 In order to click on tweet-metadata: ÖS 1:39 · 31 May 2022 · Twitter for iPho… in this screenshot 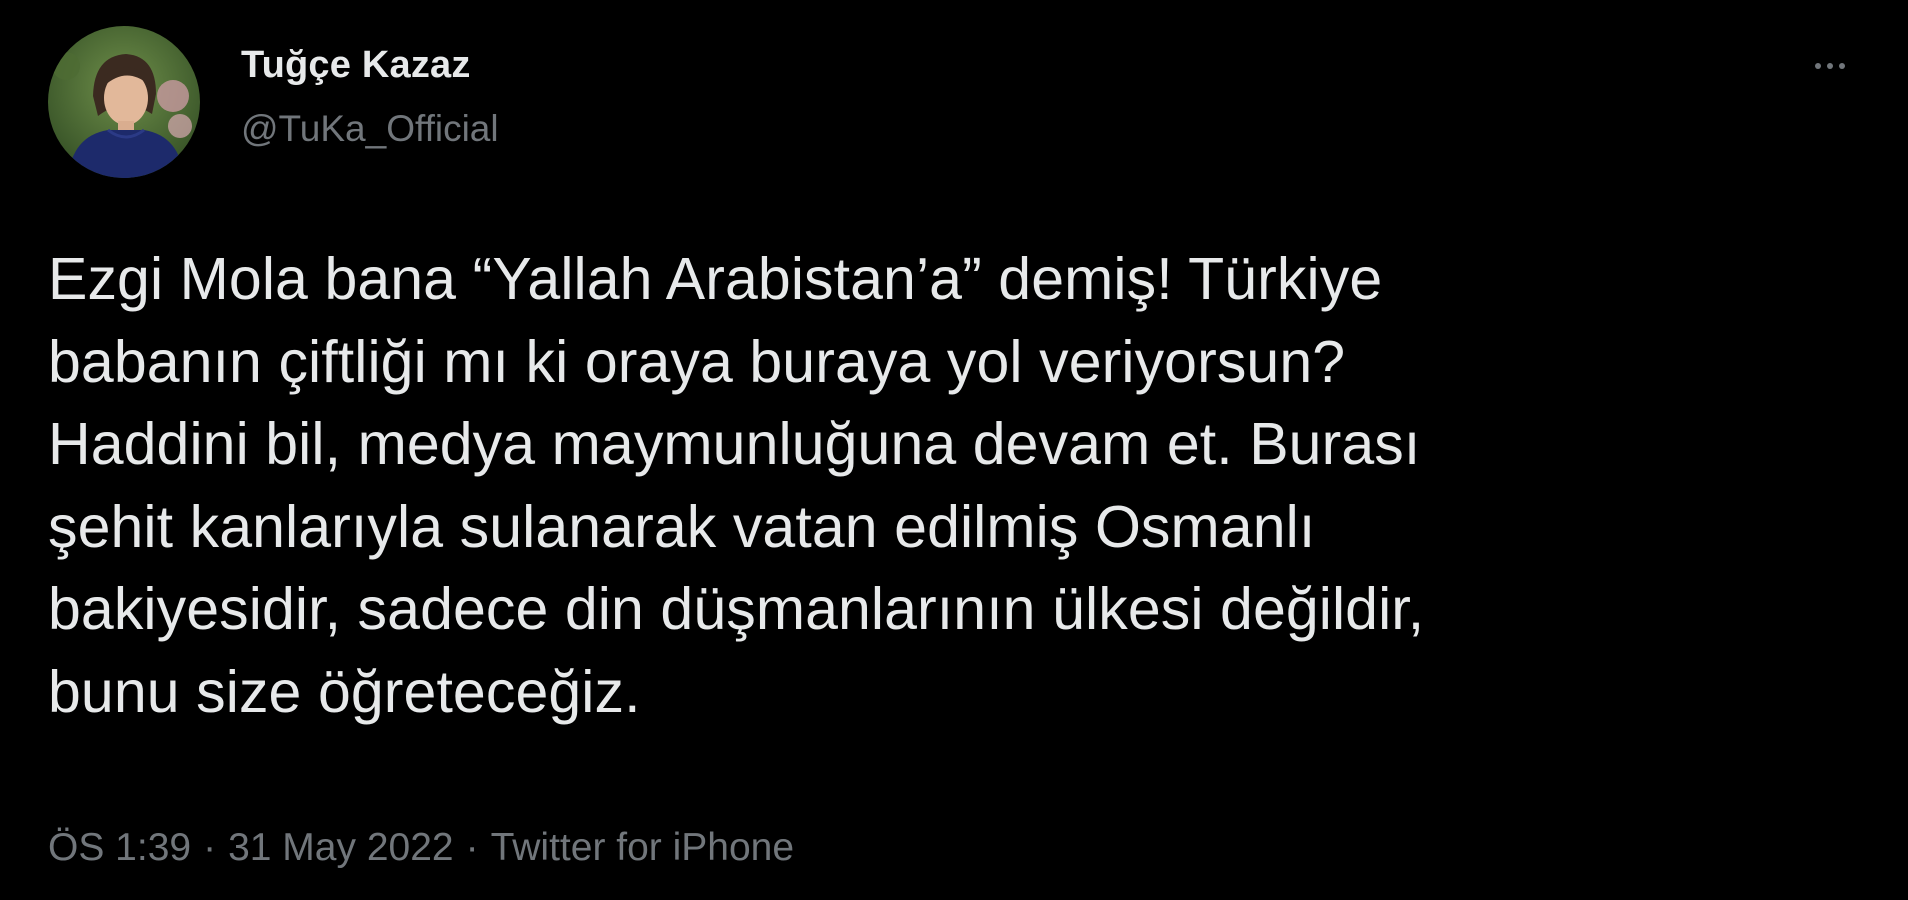, I will do `click(421, 848)`.